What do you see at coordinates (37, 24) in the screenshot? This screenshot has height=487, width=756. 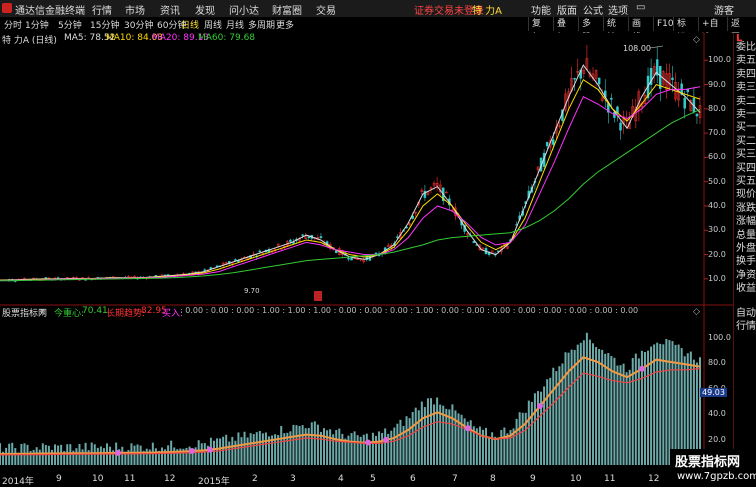 I see `tab-1min: 1分钟` at bounding box center [37, 24].